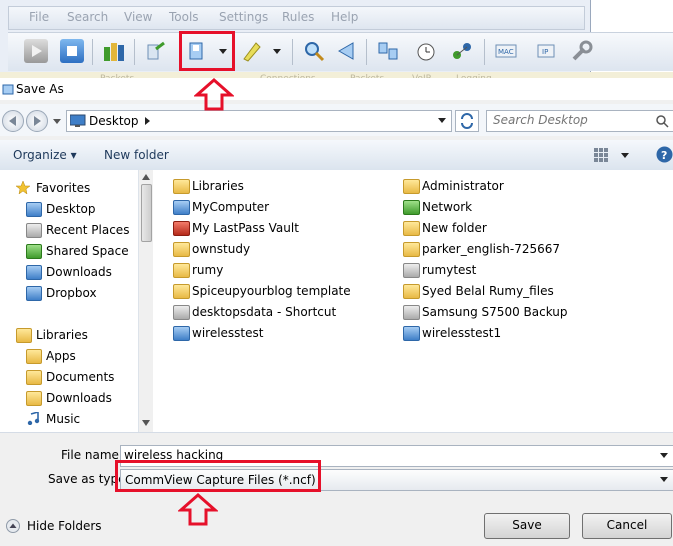 The image size is (673, 546). Describe the element at coordinates (336, 155) in the screenshot. I see `command-bar: Organize ▾ New folder ?` at that location.